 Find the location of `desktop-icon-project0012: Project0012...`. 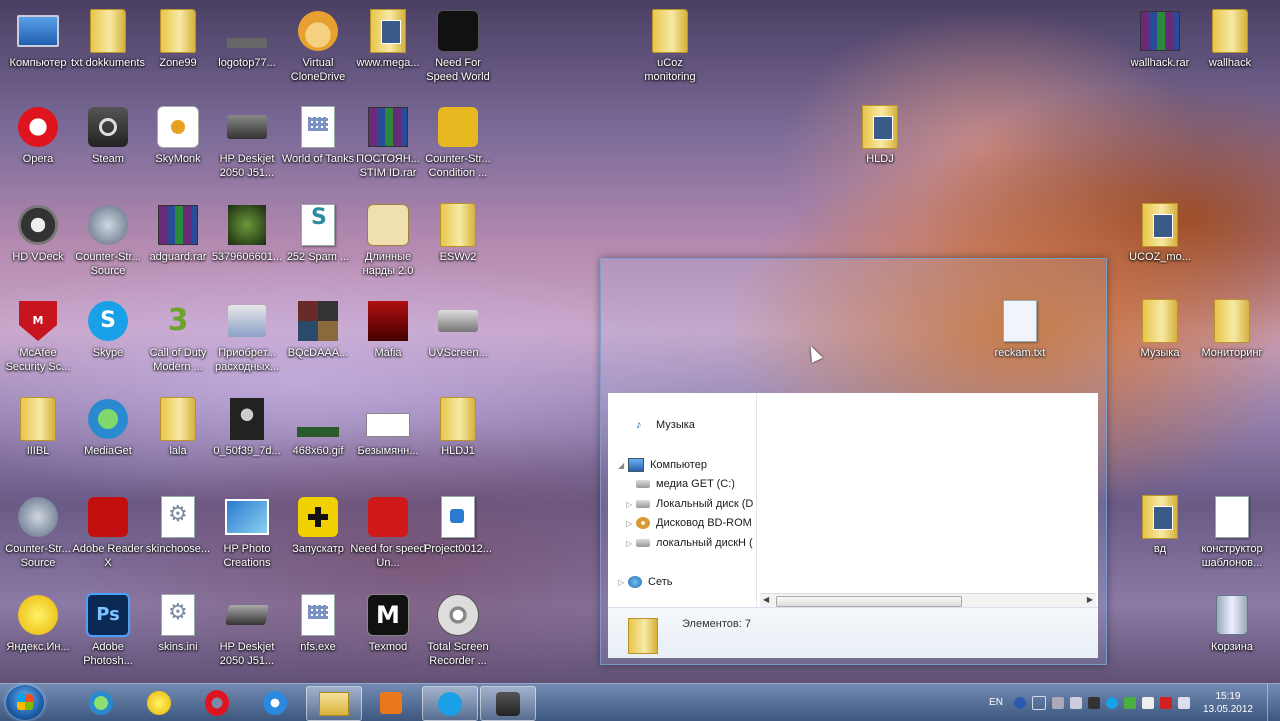

desktop-icon-project0012: Project0012... is located at coordinates (458, 525).